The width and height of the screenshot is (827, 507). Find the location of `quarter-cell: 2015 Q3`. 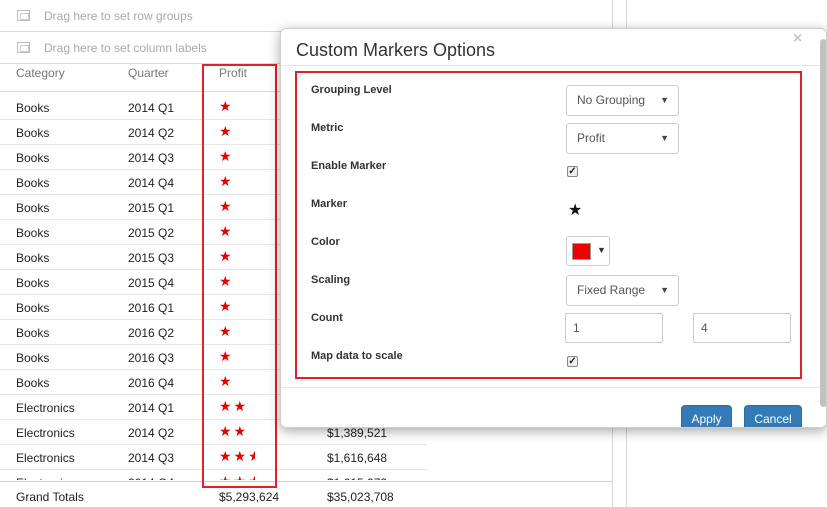

quarter-cell: 2015 Q3 is located at coordinates (151, 258).